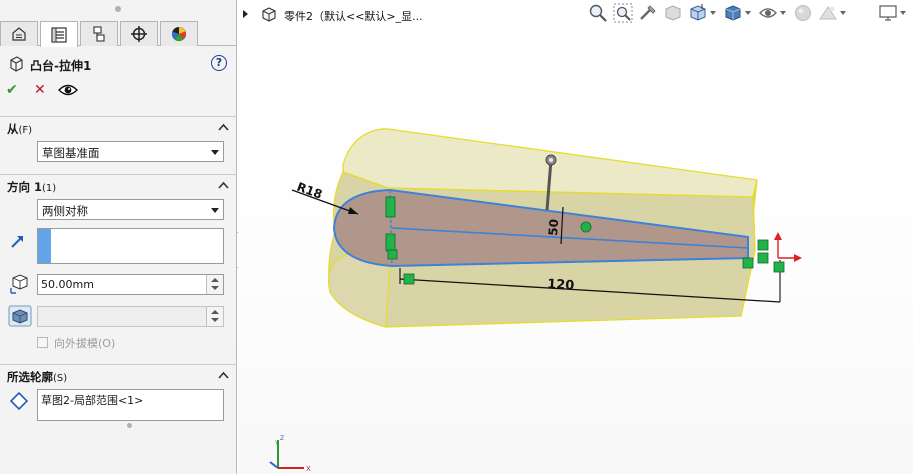 The width and height of the screenshot is (913, 474). Describe the element at coordinates (118, 65) in the screenshot. I see `feature-header: 凸台-拉伸1 ?` at that location.